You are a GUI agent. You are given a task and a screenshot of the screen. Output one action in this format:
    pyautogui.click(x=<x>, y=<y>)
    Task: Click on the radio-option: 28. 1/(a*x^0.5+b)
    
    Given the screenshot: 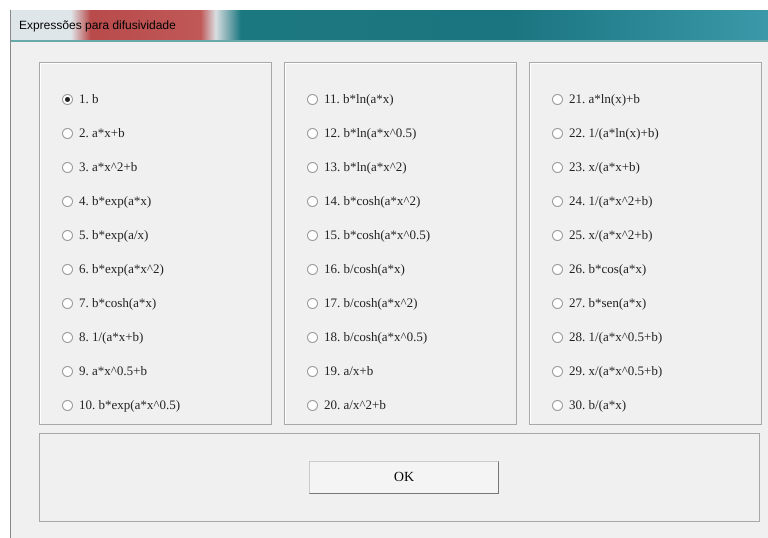 What is the action you would take?
    pyautogui.click(x=656, y=337)
    